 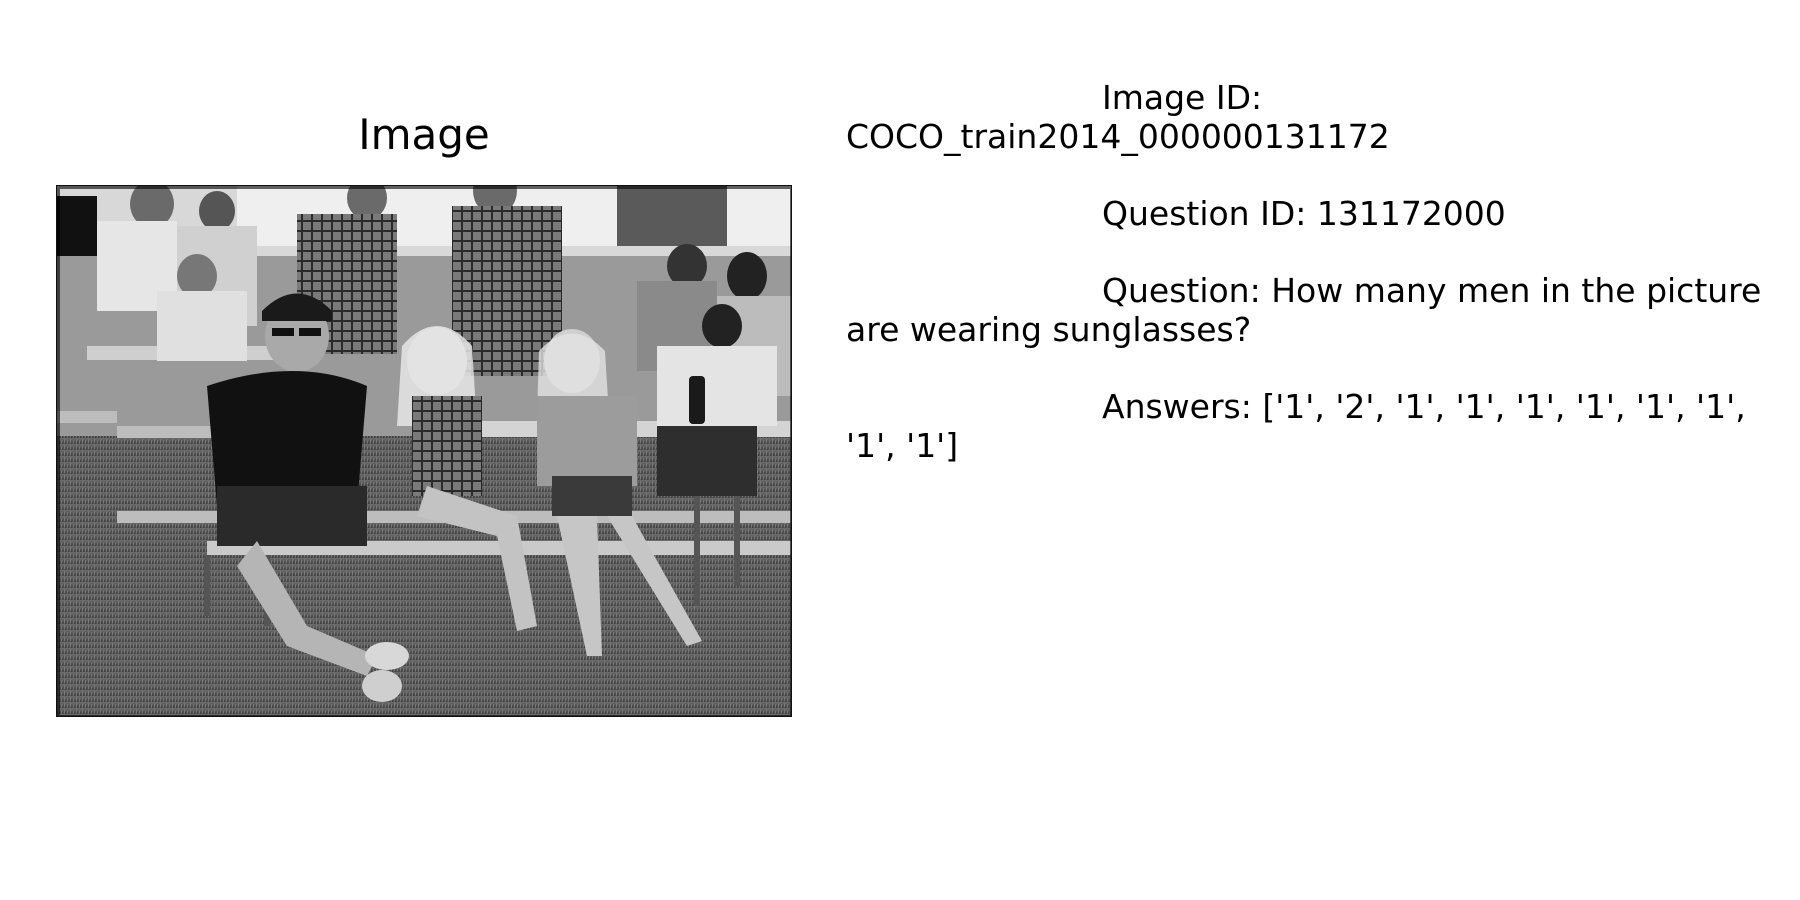 What do you see at coordinates (1304, 213) in the screenshot?
I see `question-id-text: Question ID: 131172000` at bounding box center [1304, 213].